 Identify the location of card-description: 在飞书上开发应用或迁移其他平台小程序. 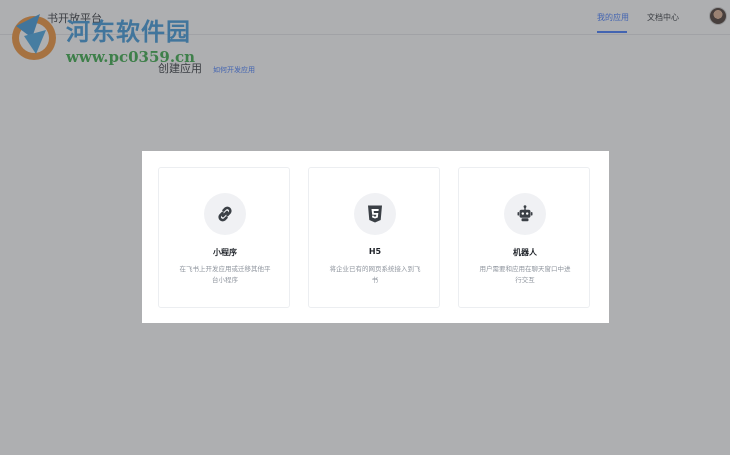
(225, 274).